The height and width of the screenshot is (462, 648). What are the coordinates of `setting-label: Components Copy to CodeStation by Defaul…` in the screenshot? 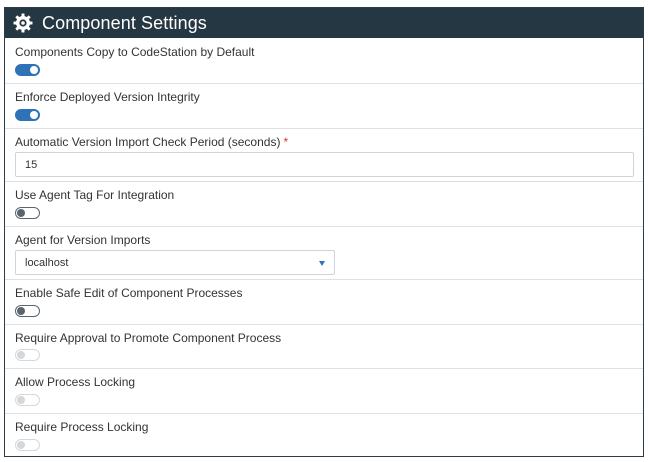 It's located at (135, 52).